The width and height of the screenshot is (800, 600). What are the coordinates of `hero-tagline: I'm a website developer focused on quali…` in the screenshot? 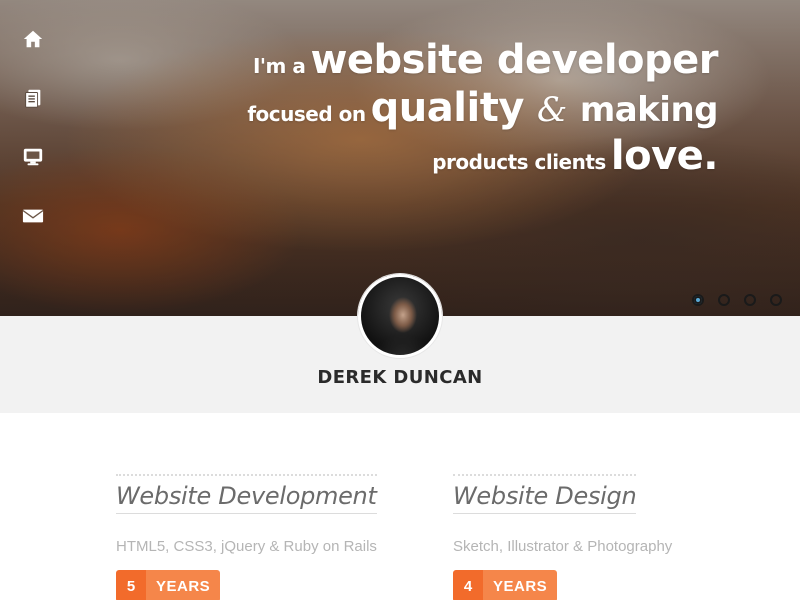 It's located at (482, 108).